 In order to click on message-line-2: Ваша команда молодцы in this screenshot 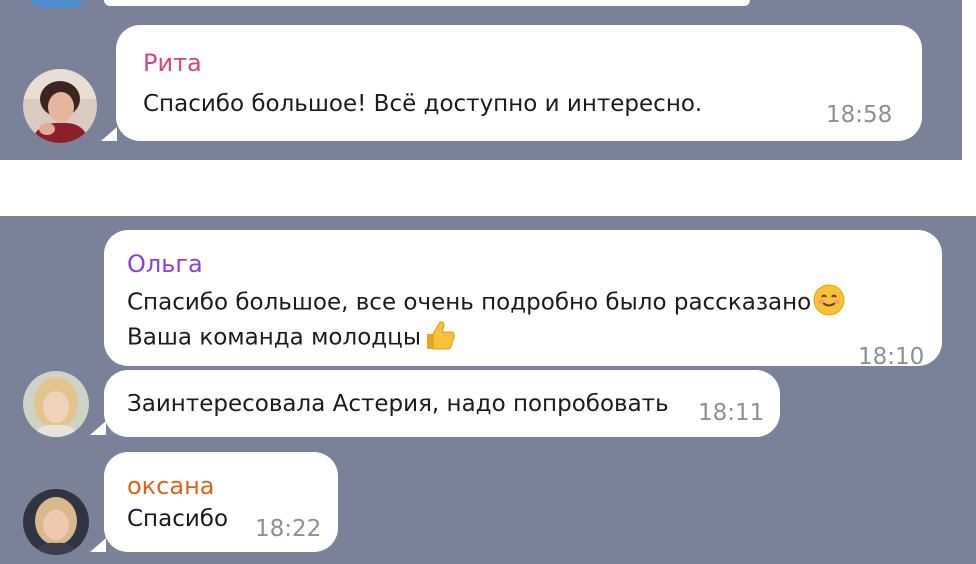, I will do `click(292, 338)`.